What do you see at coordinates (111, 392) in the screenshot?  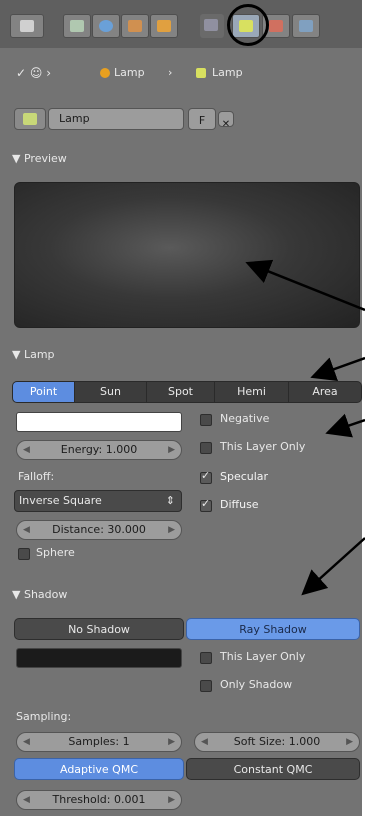 I see `lamp-type-sun: Sun` at bounding box center [111, 392].